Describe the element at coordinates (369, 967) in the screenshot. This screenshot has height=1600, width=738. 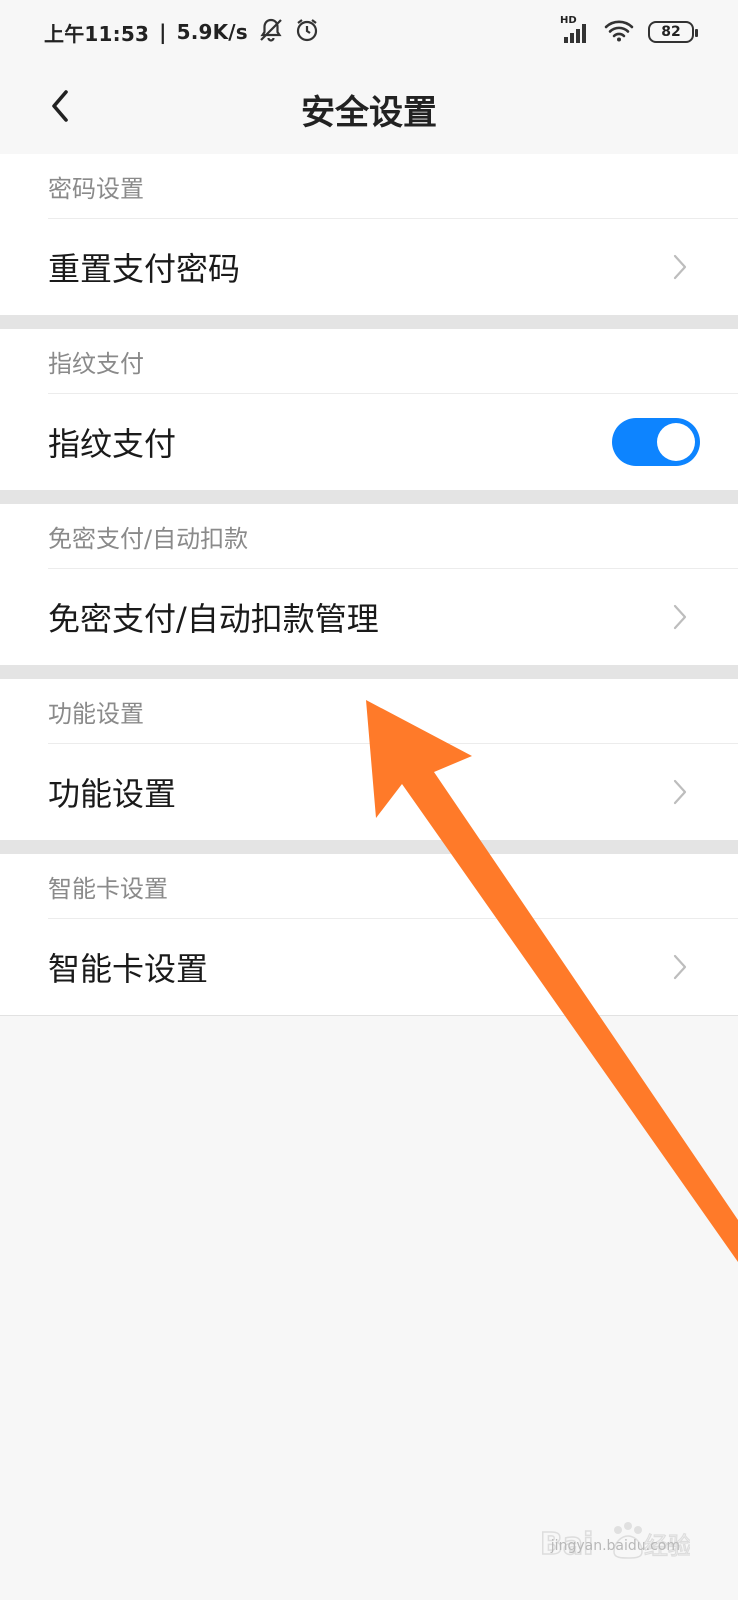
I see `smart-card-settings-row: 智能卡设置` at that location.